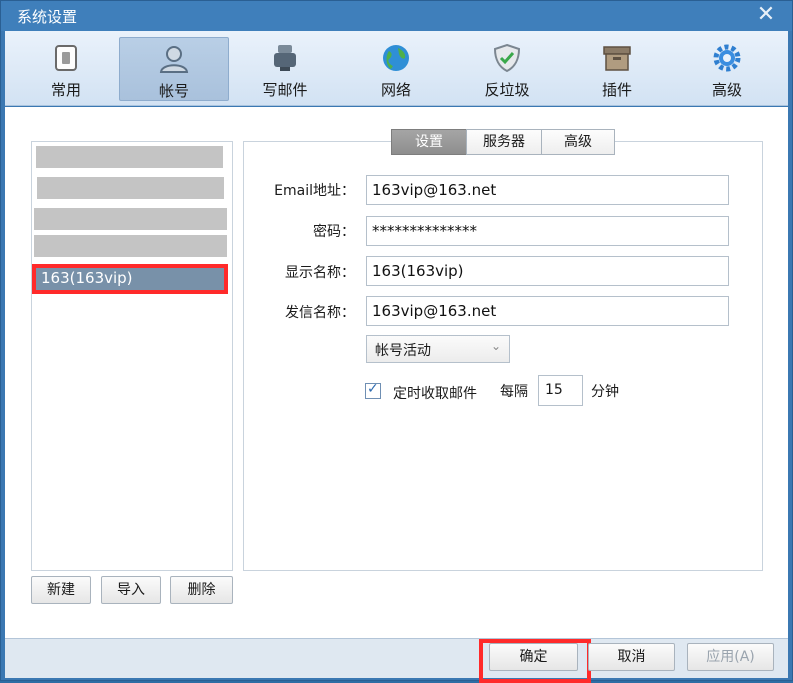 This screenshot has width=793, height=683. Describe the element at coordinates (395, 90) in the screenshot. I see `toolbar-label: 网络` at that location.